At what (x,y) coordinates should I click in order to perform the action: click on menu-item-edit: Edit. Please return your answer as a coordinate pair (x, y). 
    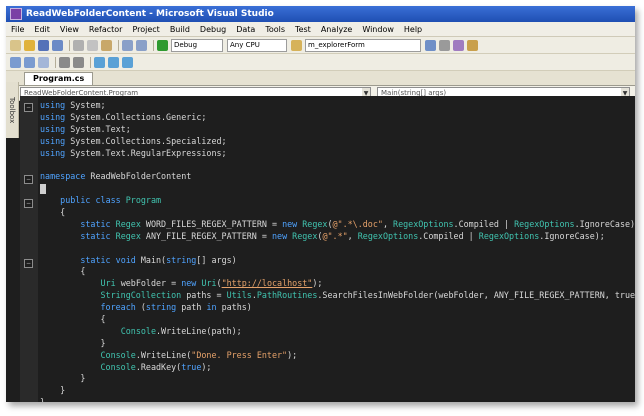
    Looking at the image, I should click on (42, 29).